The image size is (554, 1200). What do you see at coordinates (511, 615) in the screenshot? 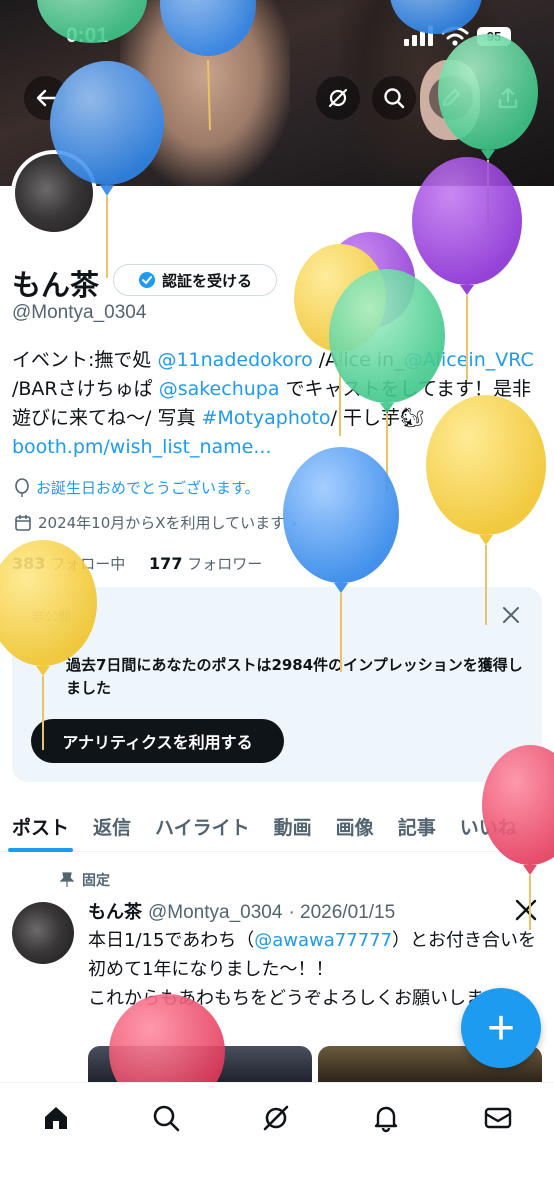
I see `close-icon` at bounding box center [511, 615].